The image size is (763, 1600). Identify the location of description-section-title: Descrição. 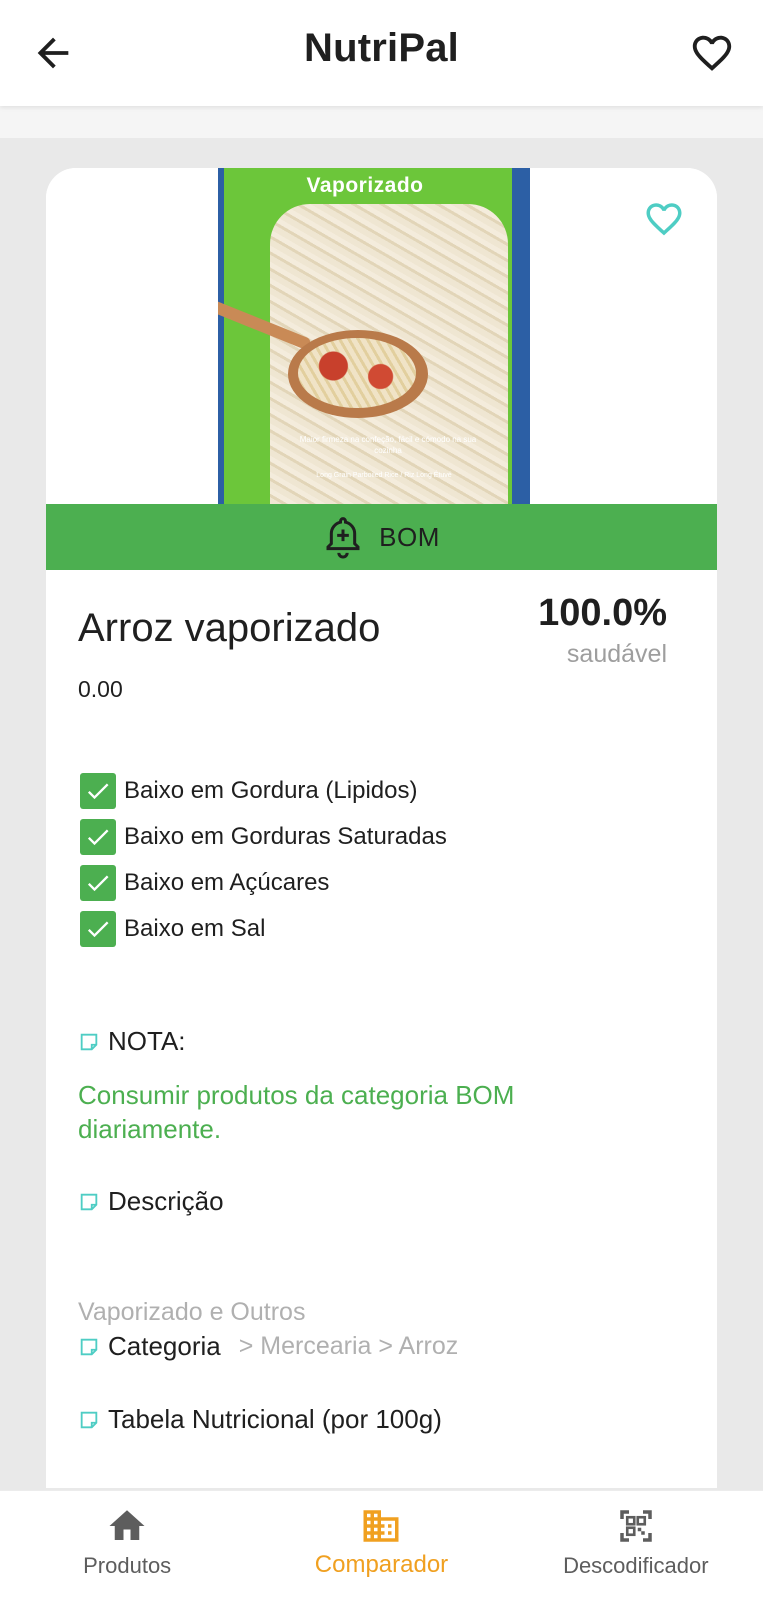
(151, 1201).